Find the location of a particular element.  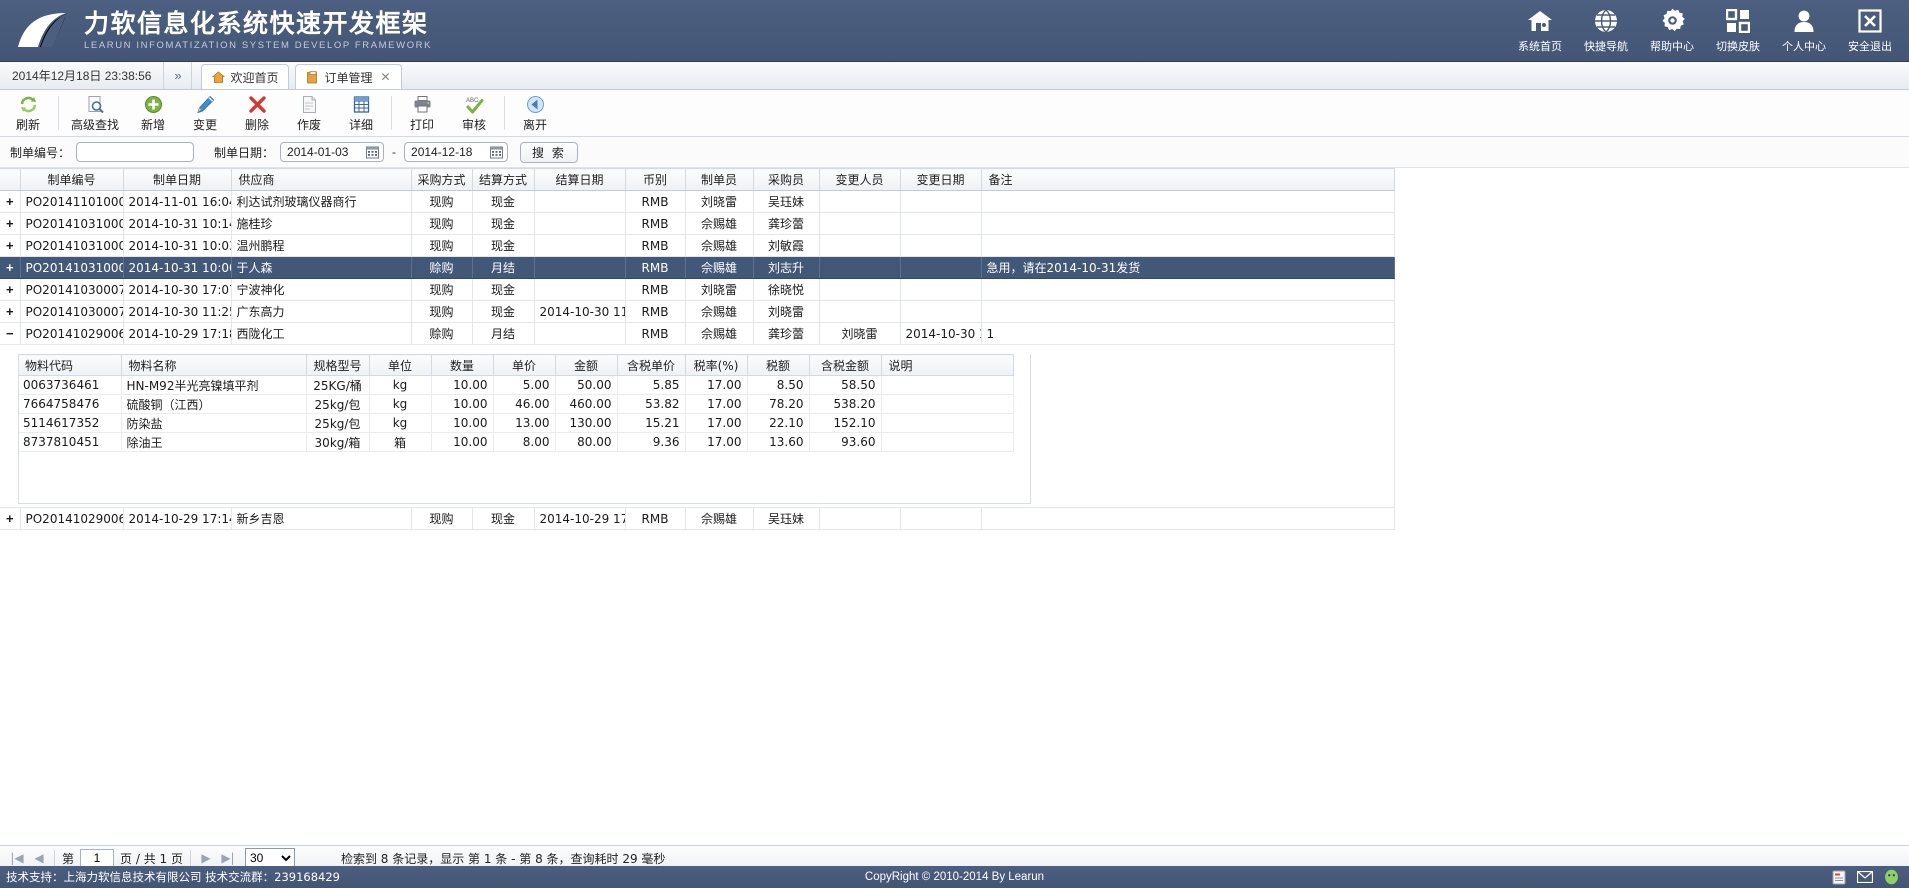

nav-item-help: 帮助中心 is located at coordinates (1672, 31).